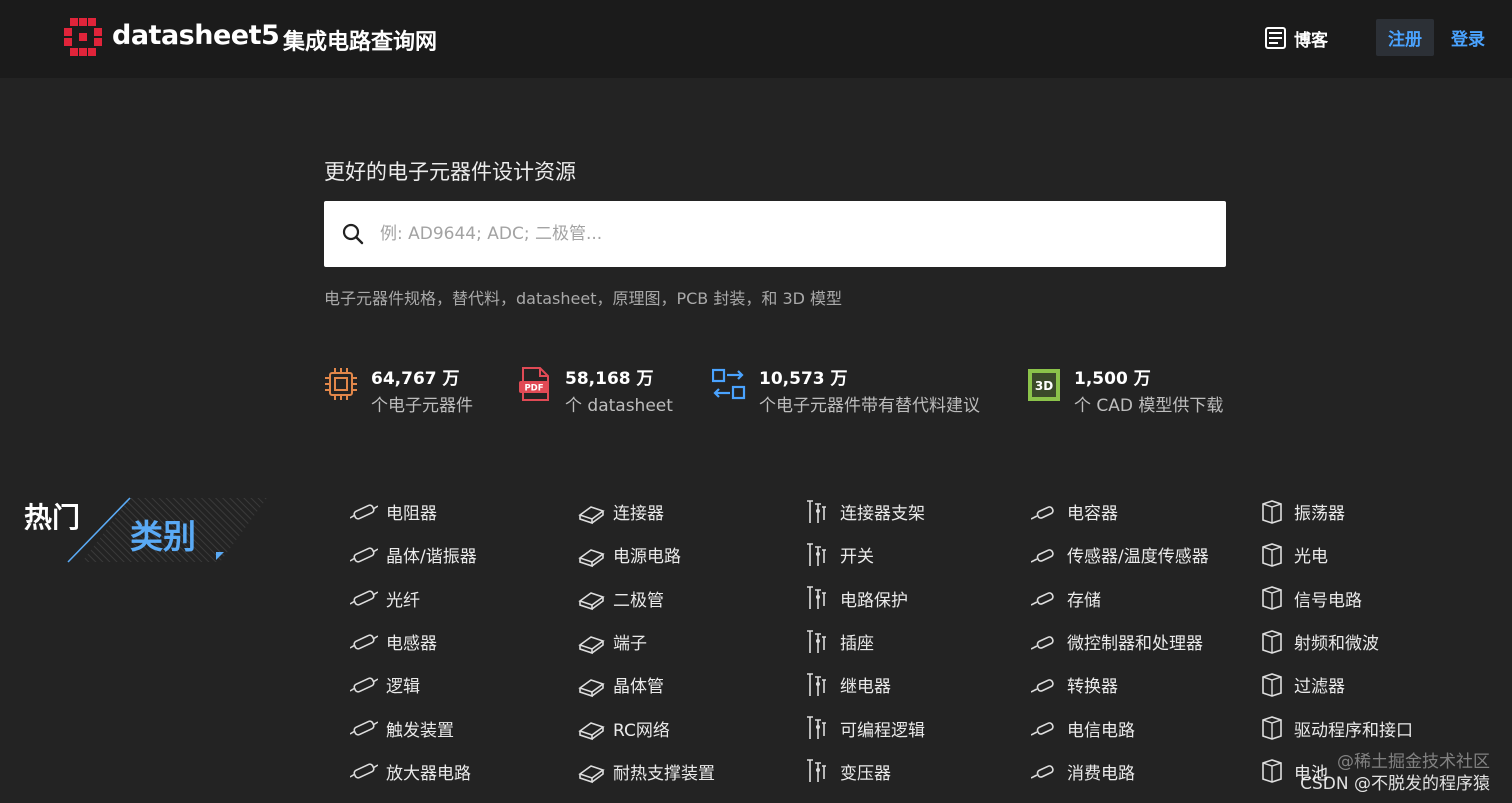  Describe the element at coordinates (1044, 385) in the screenshot. I see `3d-icon: 3D` at that location.